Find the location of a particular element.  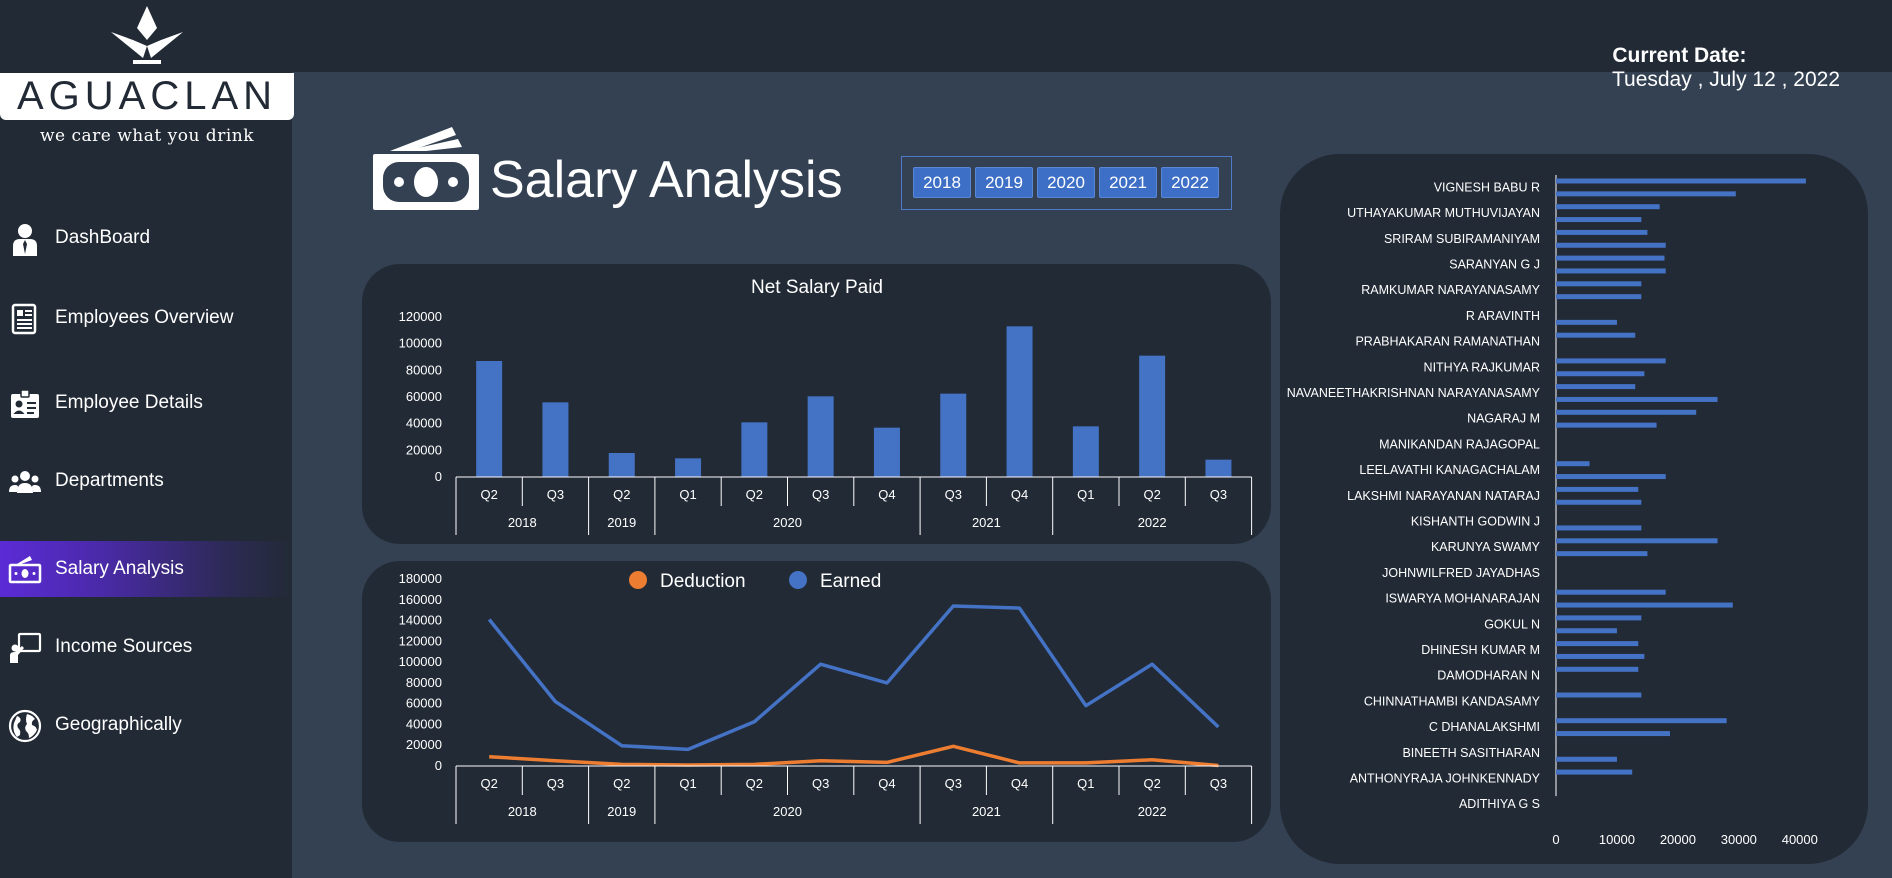

year-button-2018: 2018 is located at coordinates (942, 182).